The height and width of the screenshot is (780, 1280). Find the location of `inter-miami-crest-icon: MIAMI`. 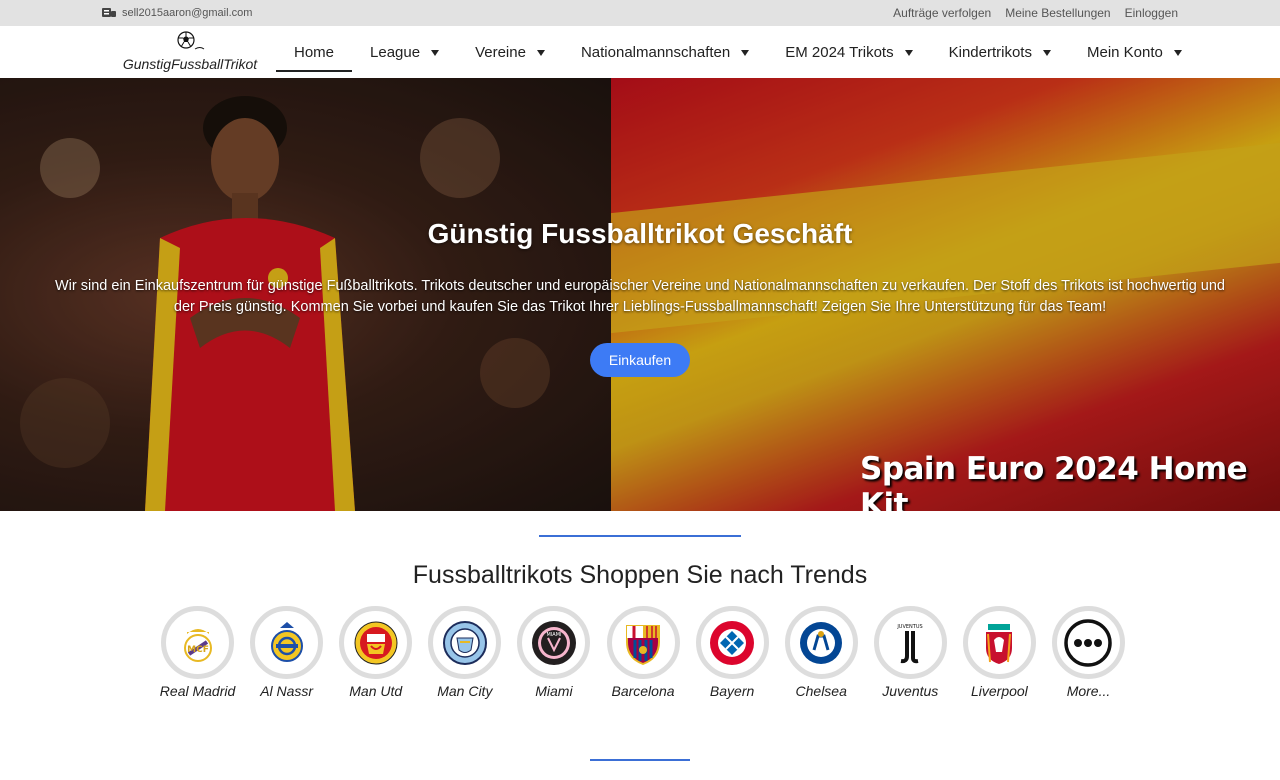

inter-miami-crest-icon: MIAMI is located at coordinates (553, 642).